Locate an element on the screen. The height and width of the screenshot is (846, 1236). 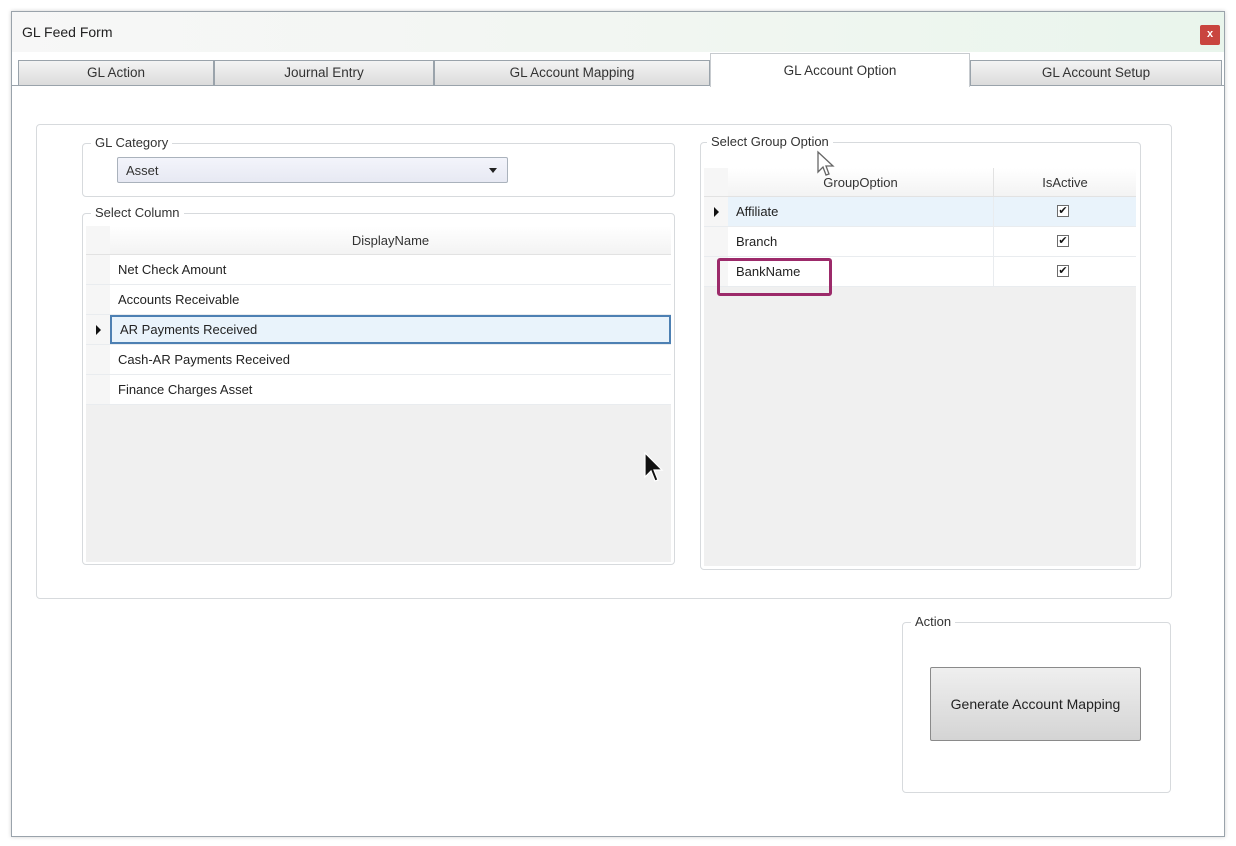
select-column-legend: Select Column is located at coordinates (137, 213).